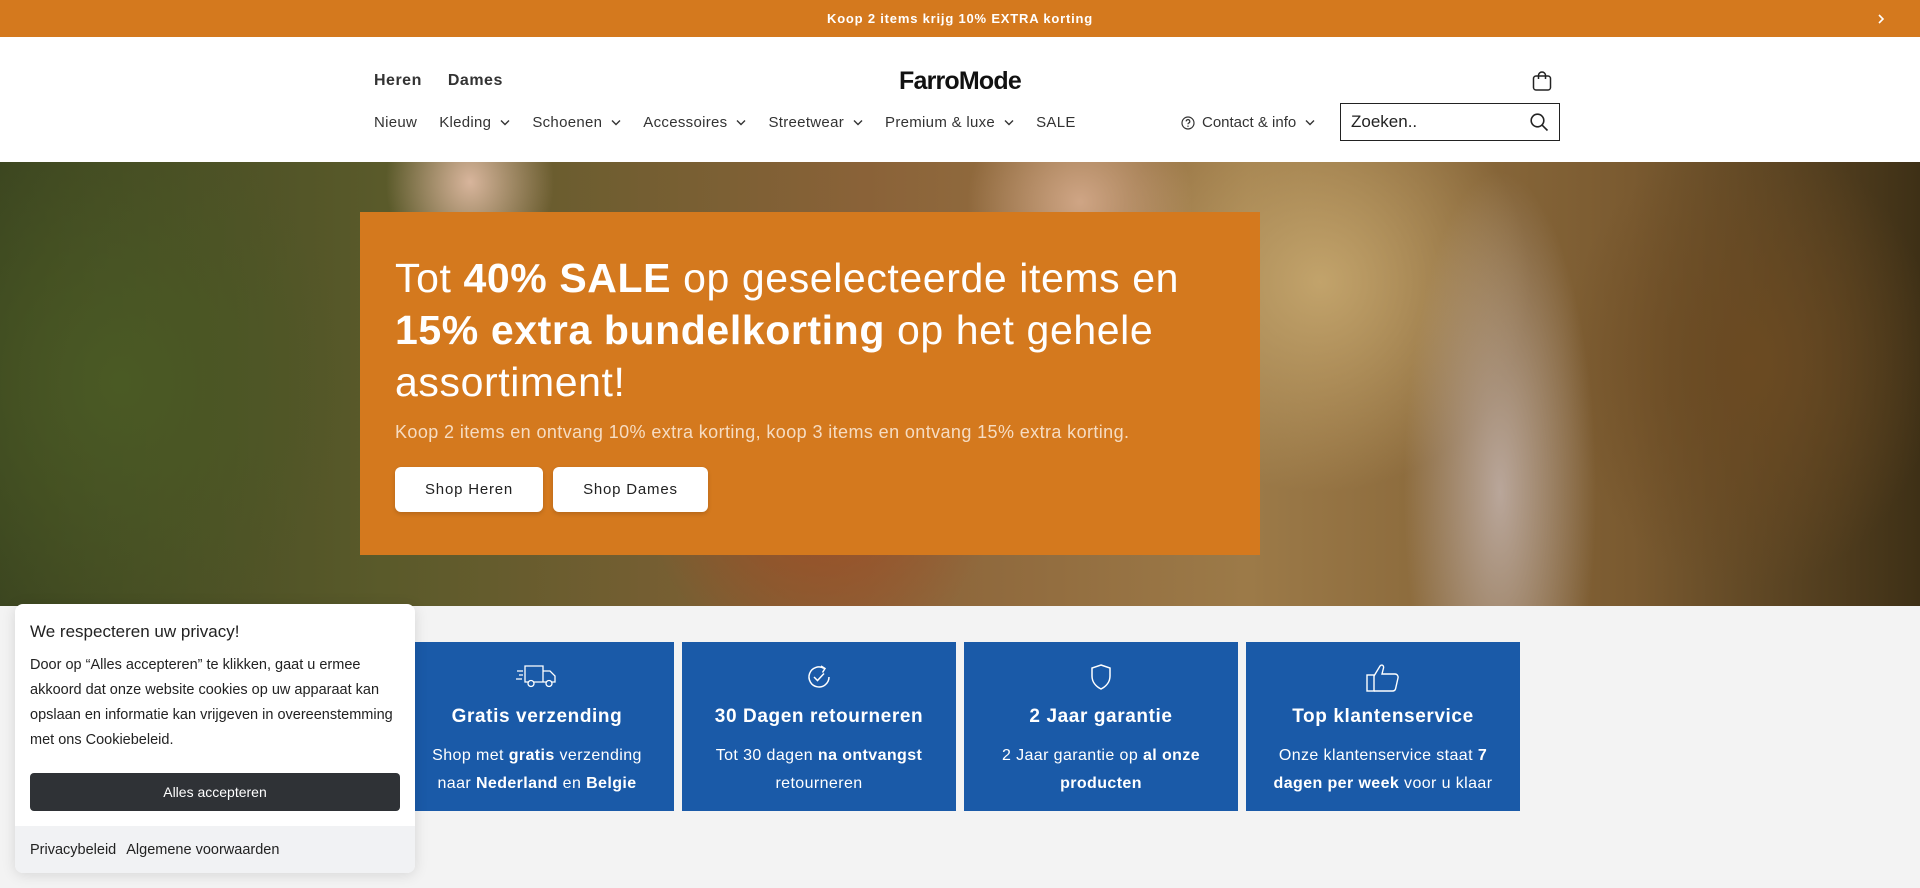  What do you see at coordinates (1382, 678) in the screenshot?
I see `thumbs-up-icon` at bounding box center [1382, 678].